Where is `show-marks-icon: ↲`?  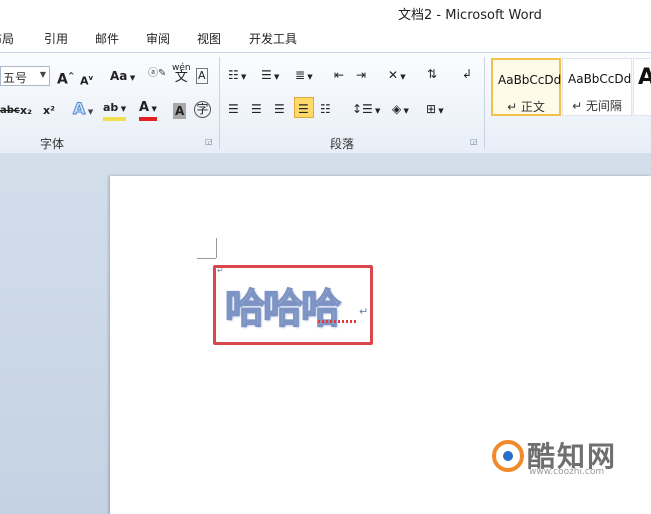
show-marks-icon: ↲ is located at coordinates (467, 74).